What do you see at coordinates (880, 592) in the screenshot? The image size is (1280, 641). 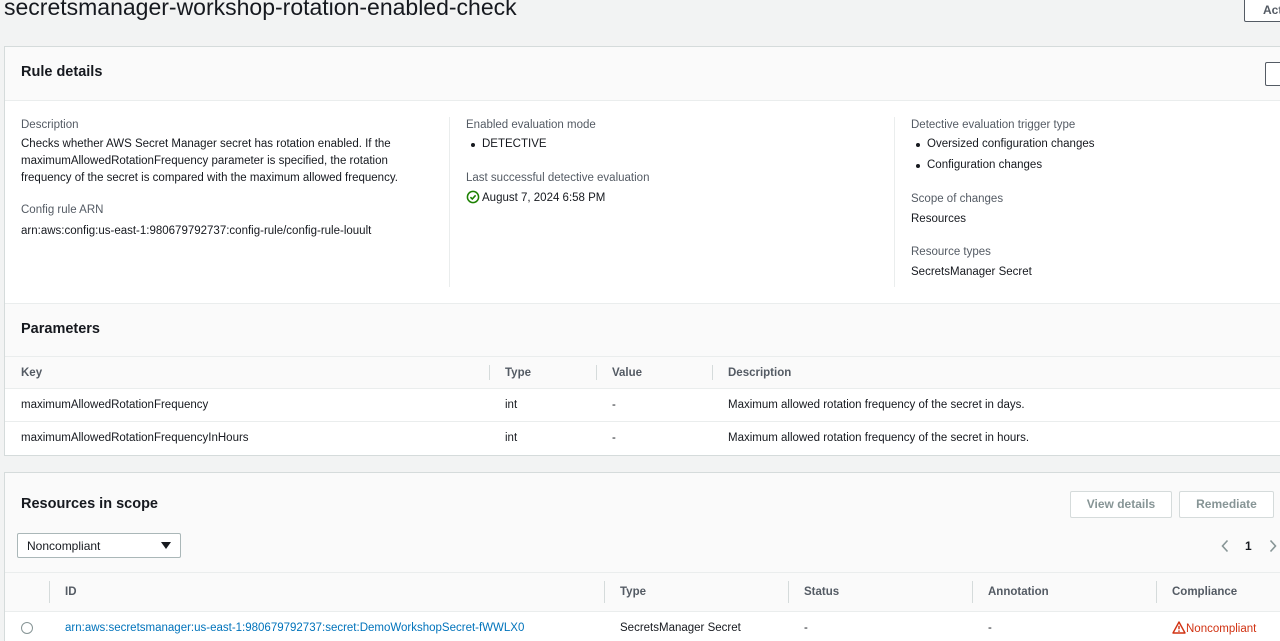 I see `resource-col-status: Status` at bounding box center [880, 592].